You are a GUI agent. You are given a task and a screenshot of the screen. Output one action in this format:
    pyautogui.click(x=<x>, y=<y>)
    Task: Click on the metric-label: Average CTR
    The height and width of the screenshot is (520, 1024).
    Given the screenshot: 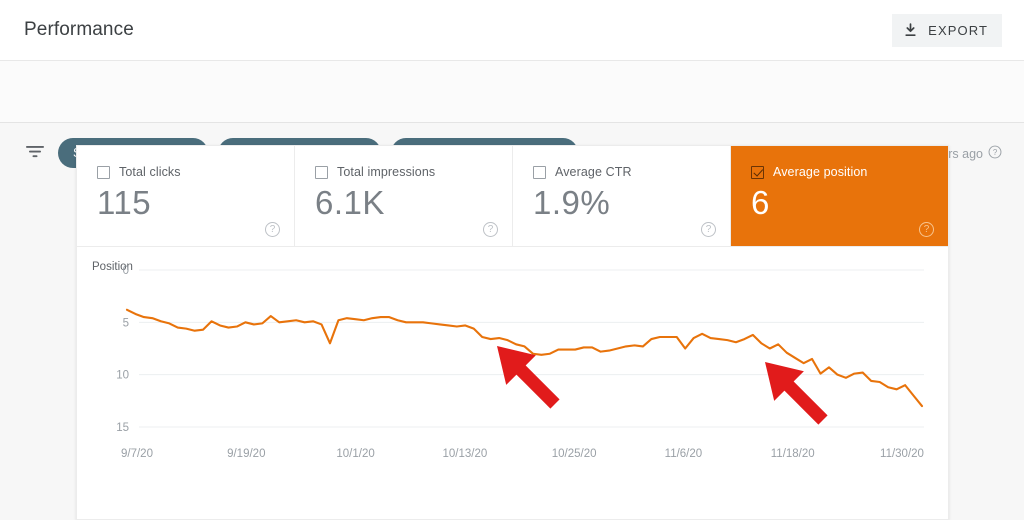 What is the action you would take?
    pyautogui.click(x=593, y=172)
    